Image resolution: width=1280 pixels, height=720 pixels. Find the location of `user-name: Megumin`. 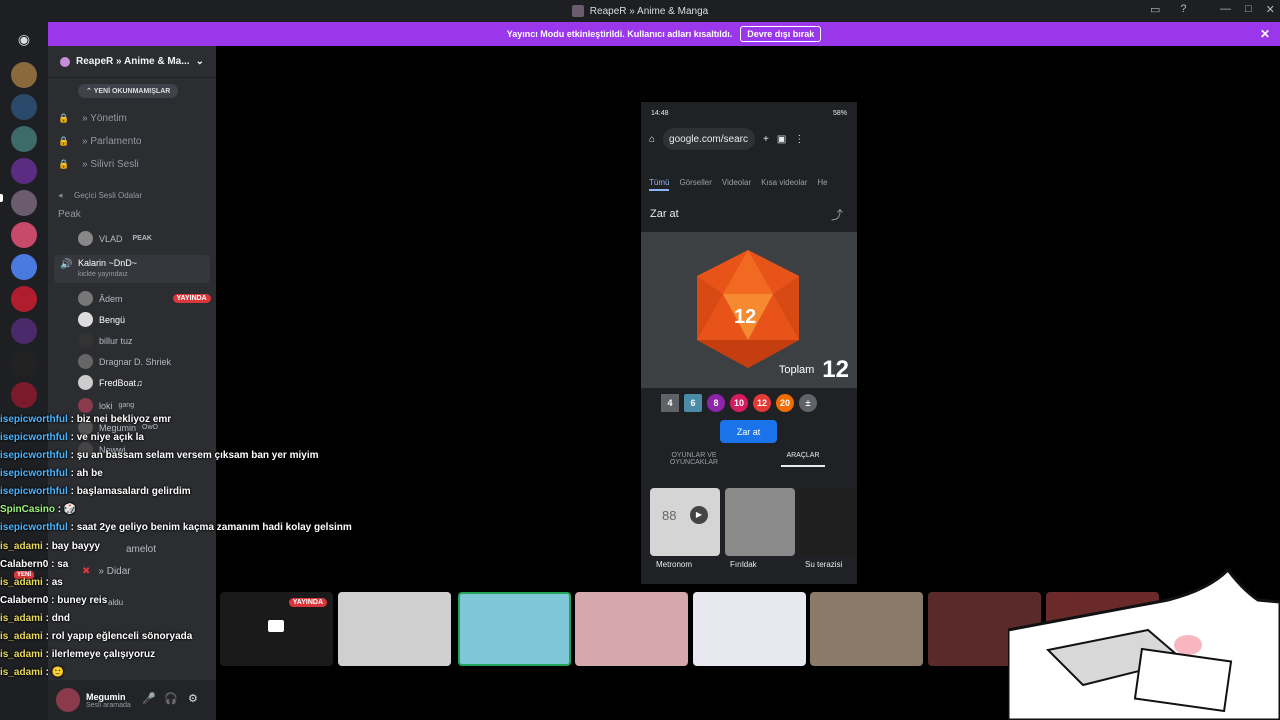

user-name: Megumin is located at coordinates (106, 696).